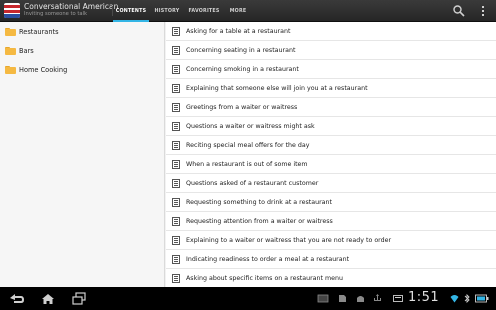 The image size is (496, 310). What do you see at coordinates (377, 298) in the screenshot?
I see `usb-icon` at bounding box center [377, 298].